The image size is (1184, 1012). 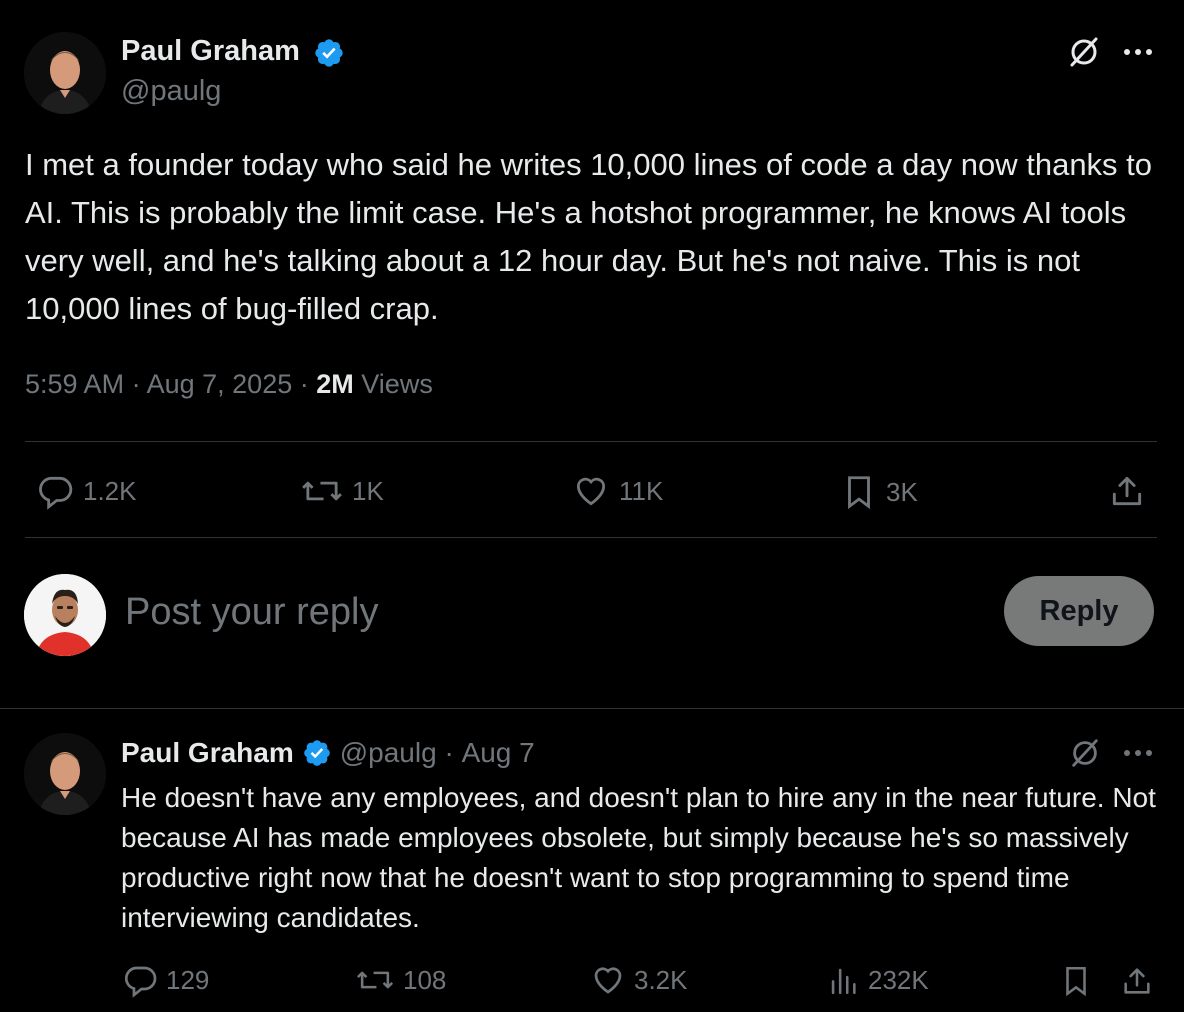 What do you see at coordinates (617, 491) in the screenshot?
I see `like-action: 11K` at bounding box center [617, 491].